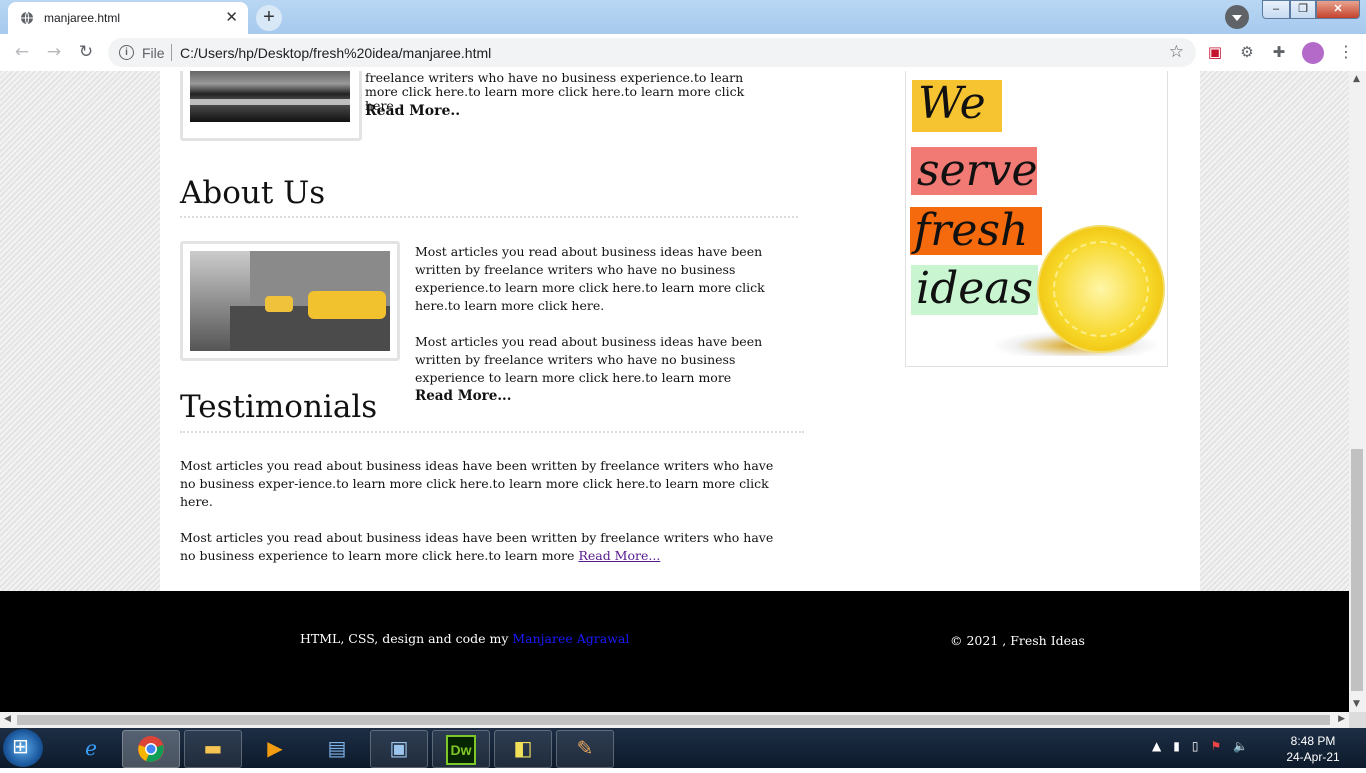 This screenshot has width=1366, height=773. I want to click on horizontal-scrollbar: ◀ ▶, so click(674, 720).